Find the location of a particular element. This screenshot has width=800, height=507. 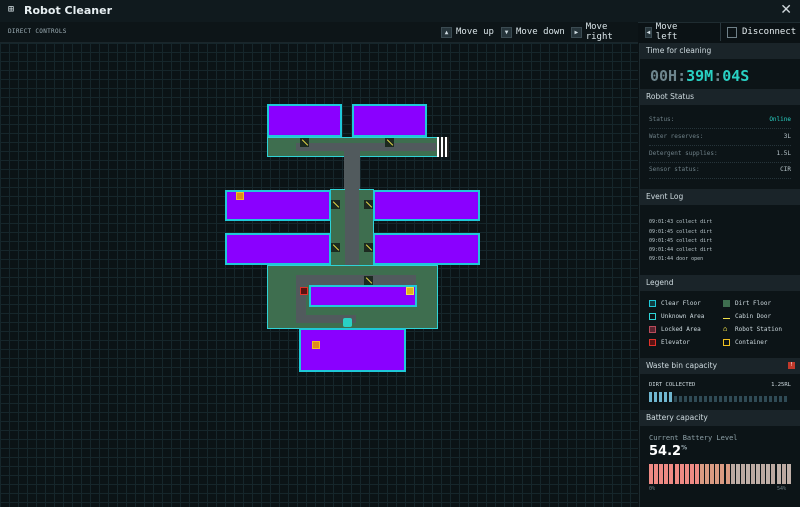

move-left-button: ◀ Move left is located at coordinates (663, 32).